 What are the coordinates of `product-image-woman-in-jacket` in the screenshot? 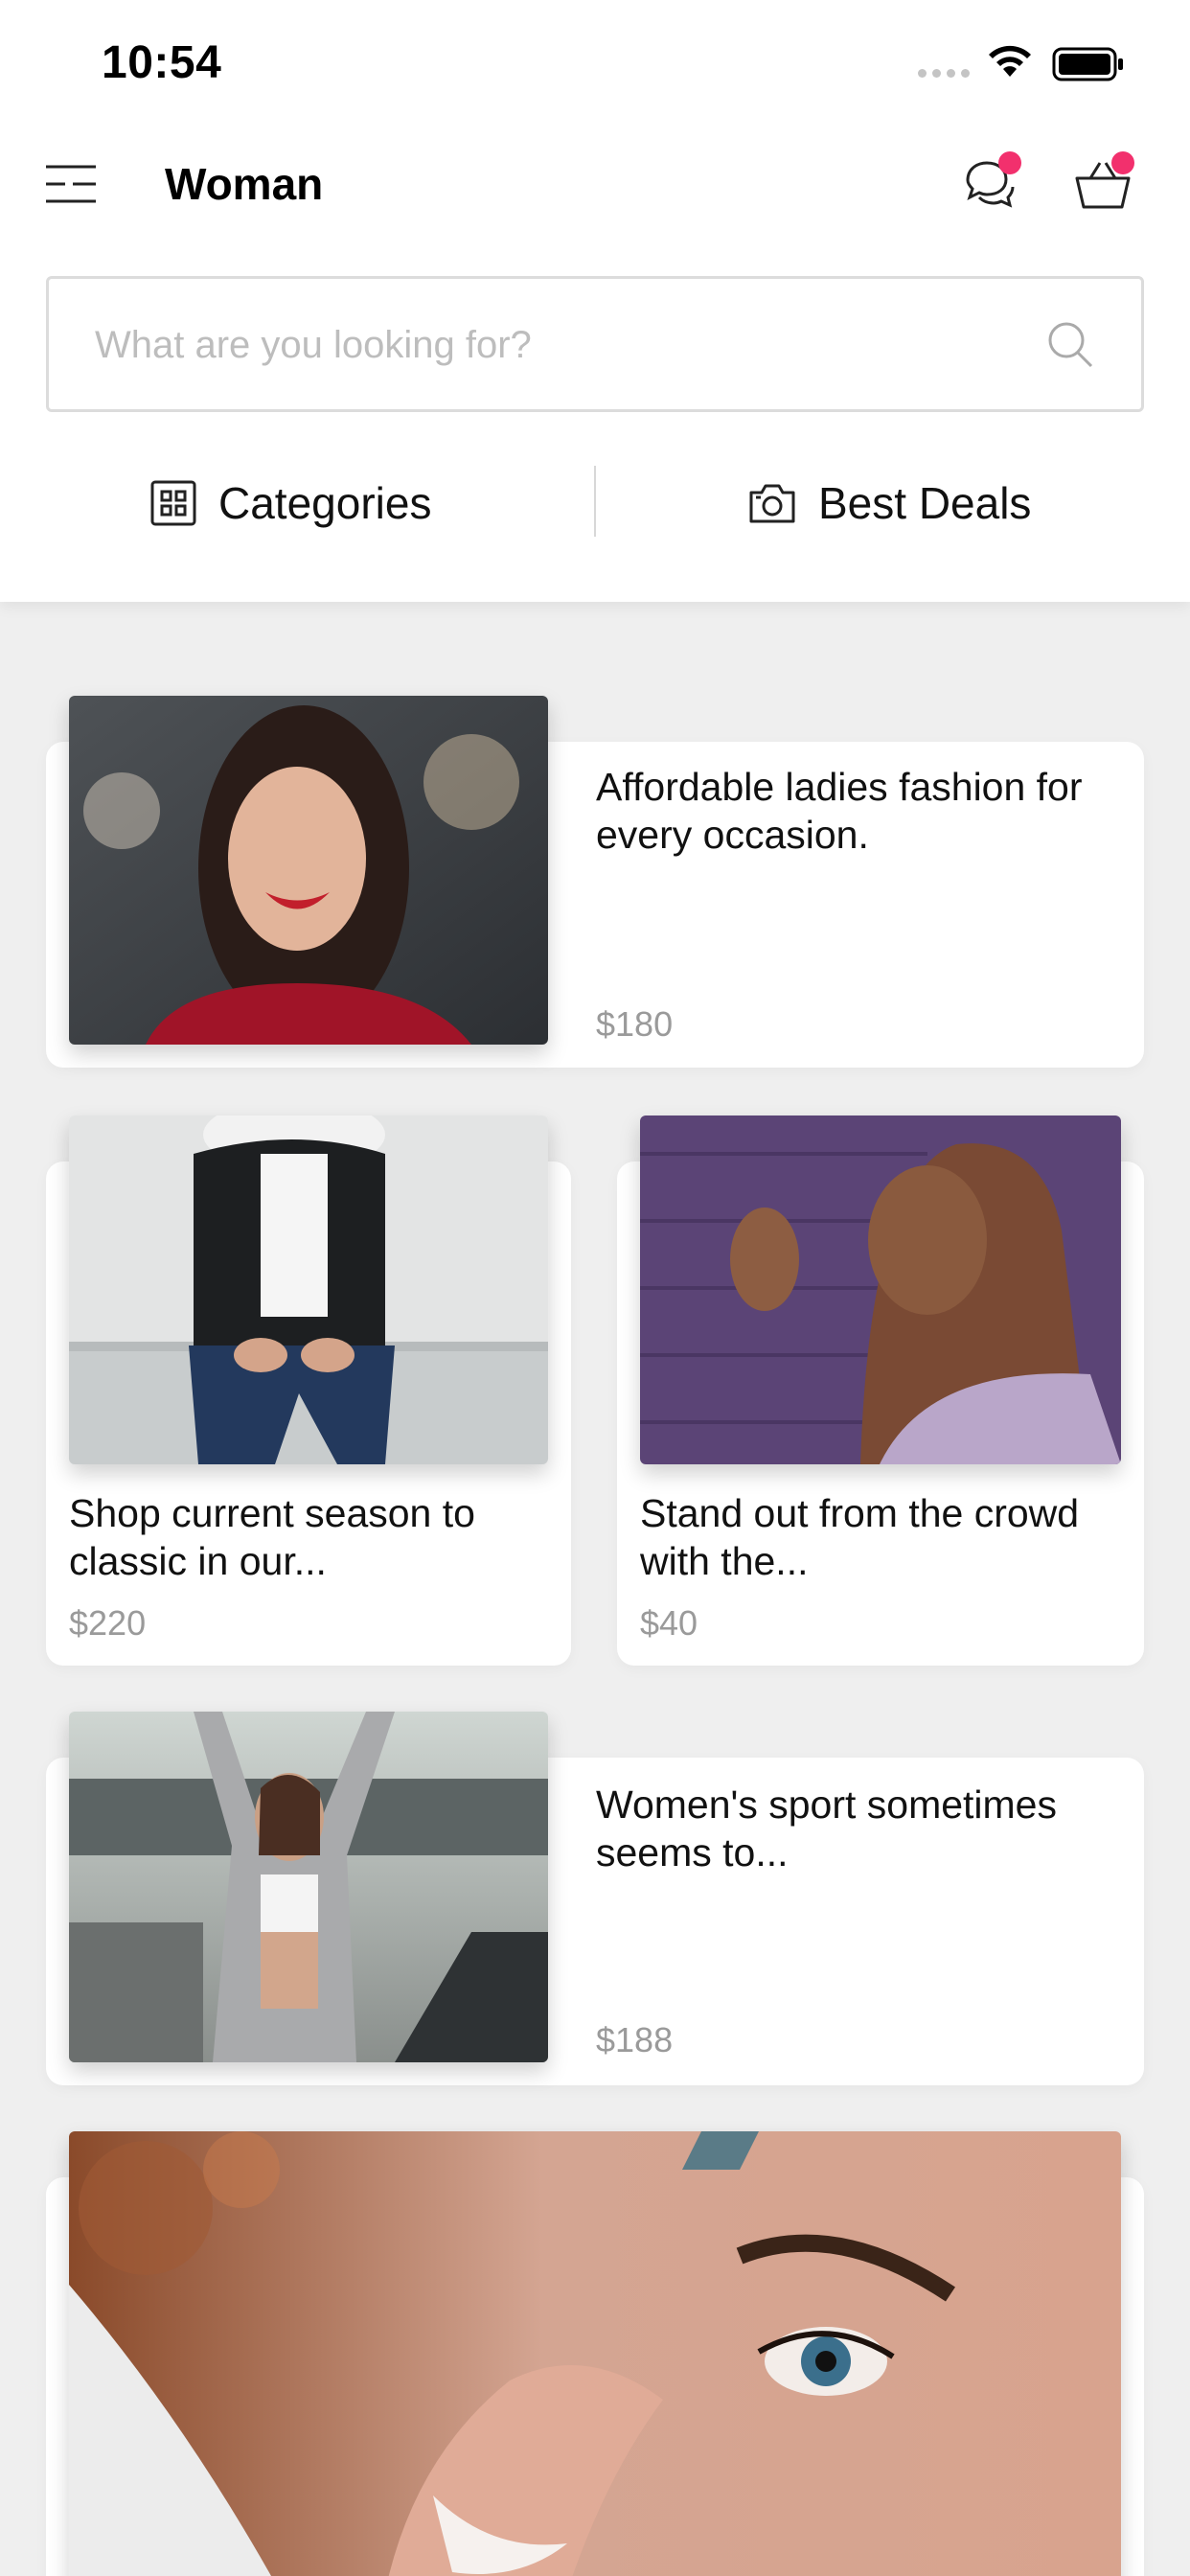 It's located at (309, 1290).